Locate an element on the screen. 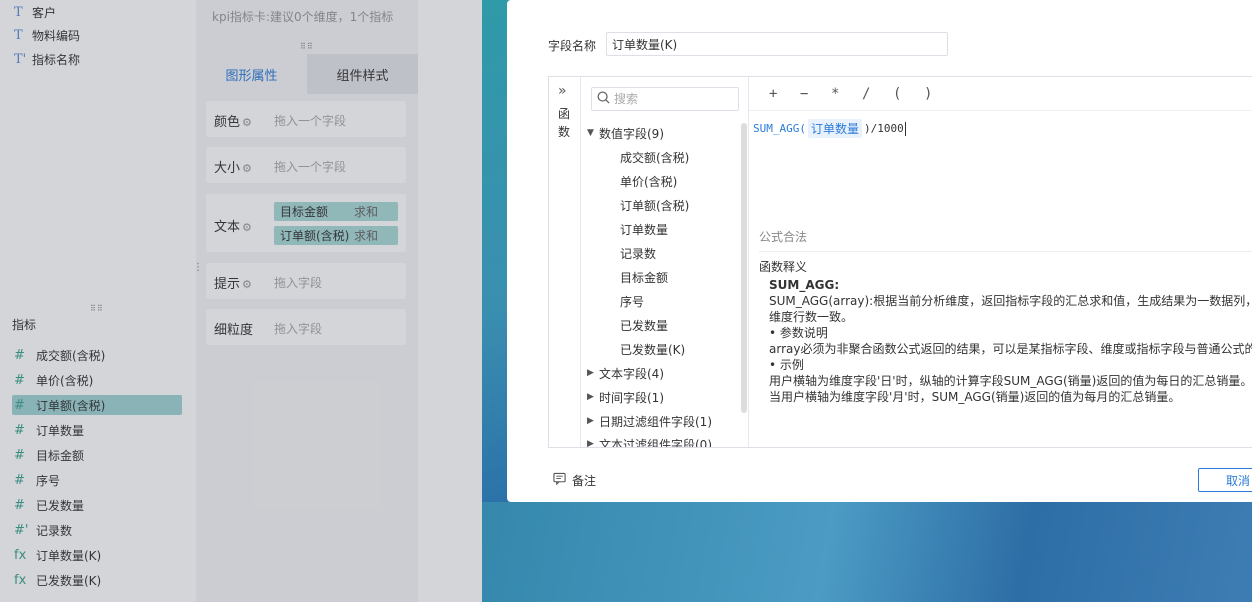 This screenshot has height=602, width=1252. tree-item: 订单额(含税) is located at coordinates (654, 205).